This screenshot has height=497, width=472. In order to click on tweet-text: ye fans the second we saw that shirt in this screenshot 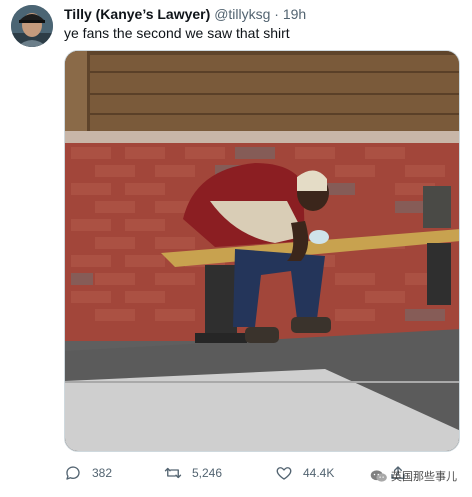, I will do `click(177, 33)`.